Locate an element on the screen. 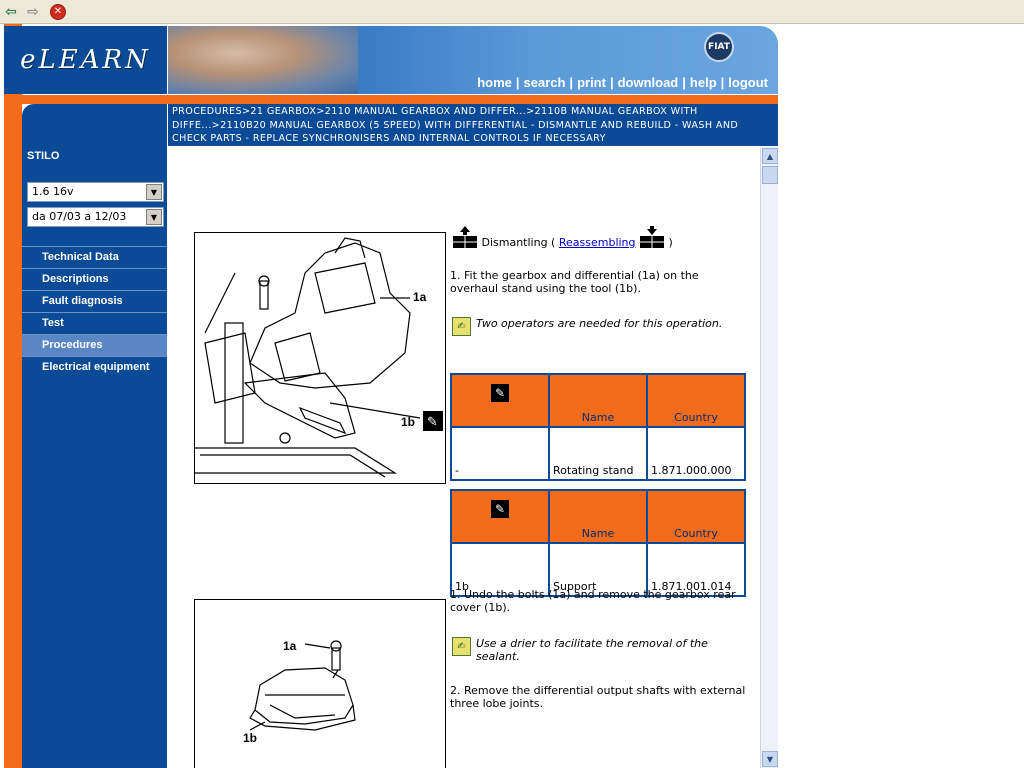 The width and height of the screenshot is (1024, 768). tool-table: ✎ Name Country 1b Support 1.871.001.014 is located at coordinates (598, 543).